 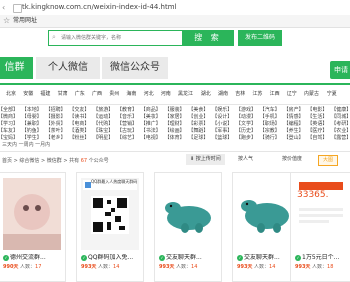 What do you see at coordinates (98, 161) in the screenshot?
I see `breadcrumb-suffix: 个公众号` at bounding box center [98, 161].